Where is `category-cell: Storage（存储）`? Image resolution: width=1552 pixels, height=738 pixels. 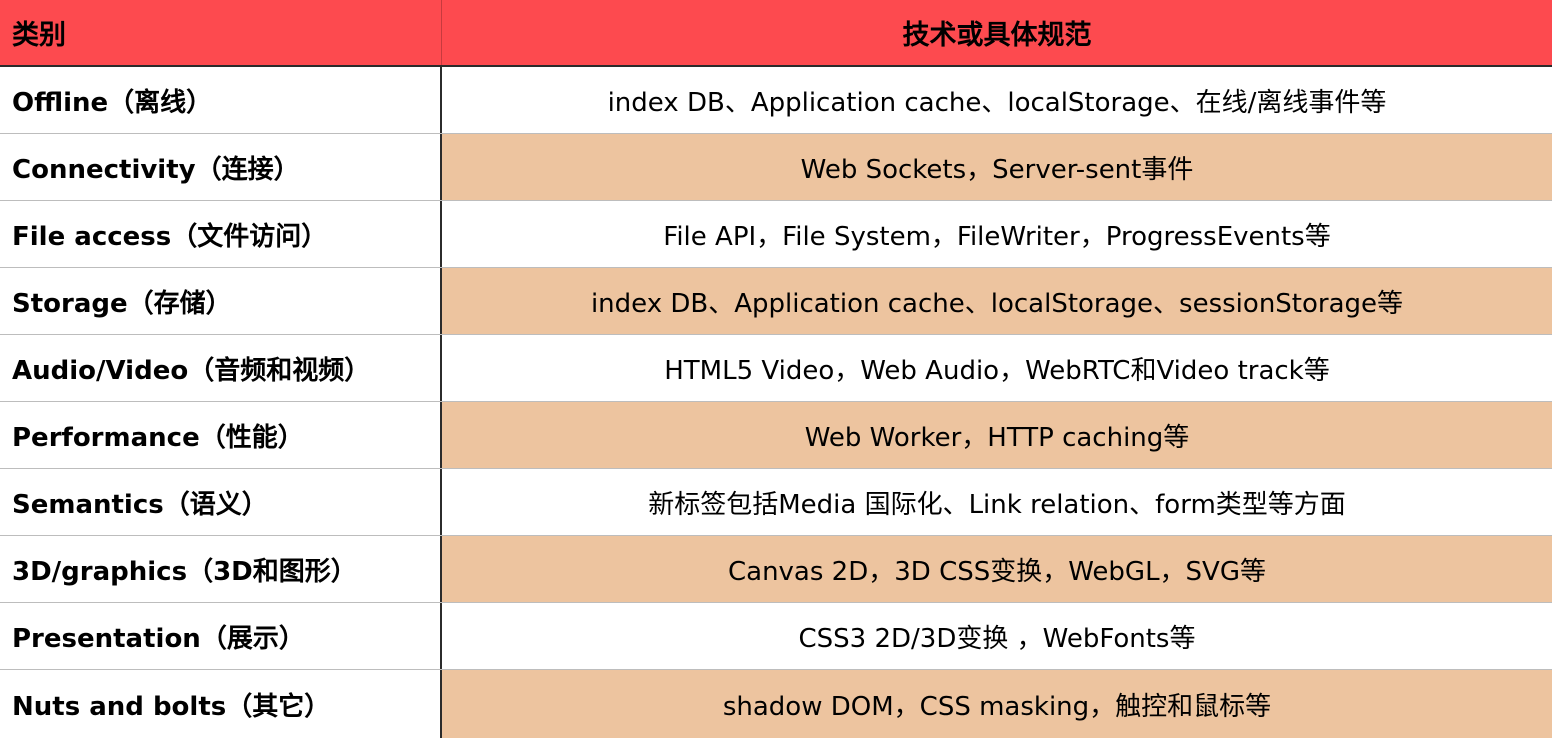
category-cell: Storage（存储） is located at coordinates (221, 301).